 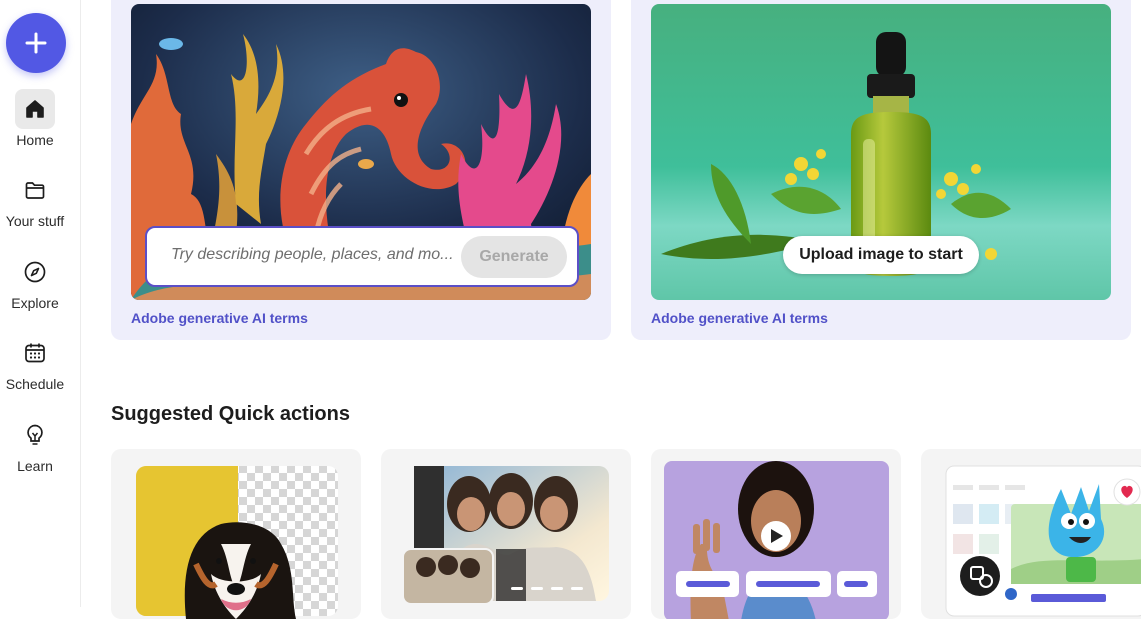 I want to click on left-sidebar: Home Your stuff Explore Schedule Learn, so click(x=40, y=303).